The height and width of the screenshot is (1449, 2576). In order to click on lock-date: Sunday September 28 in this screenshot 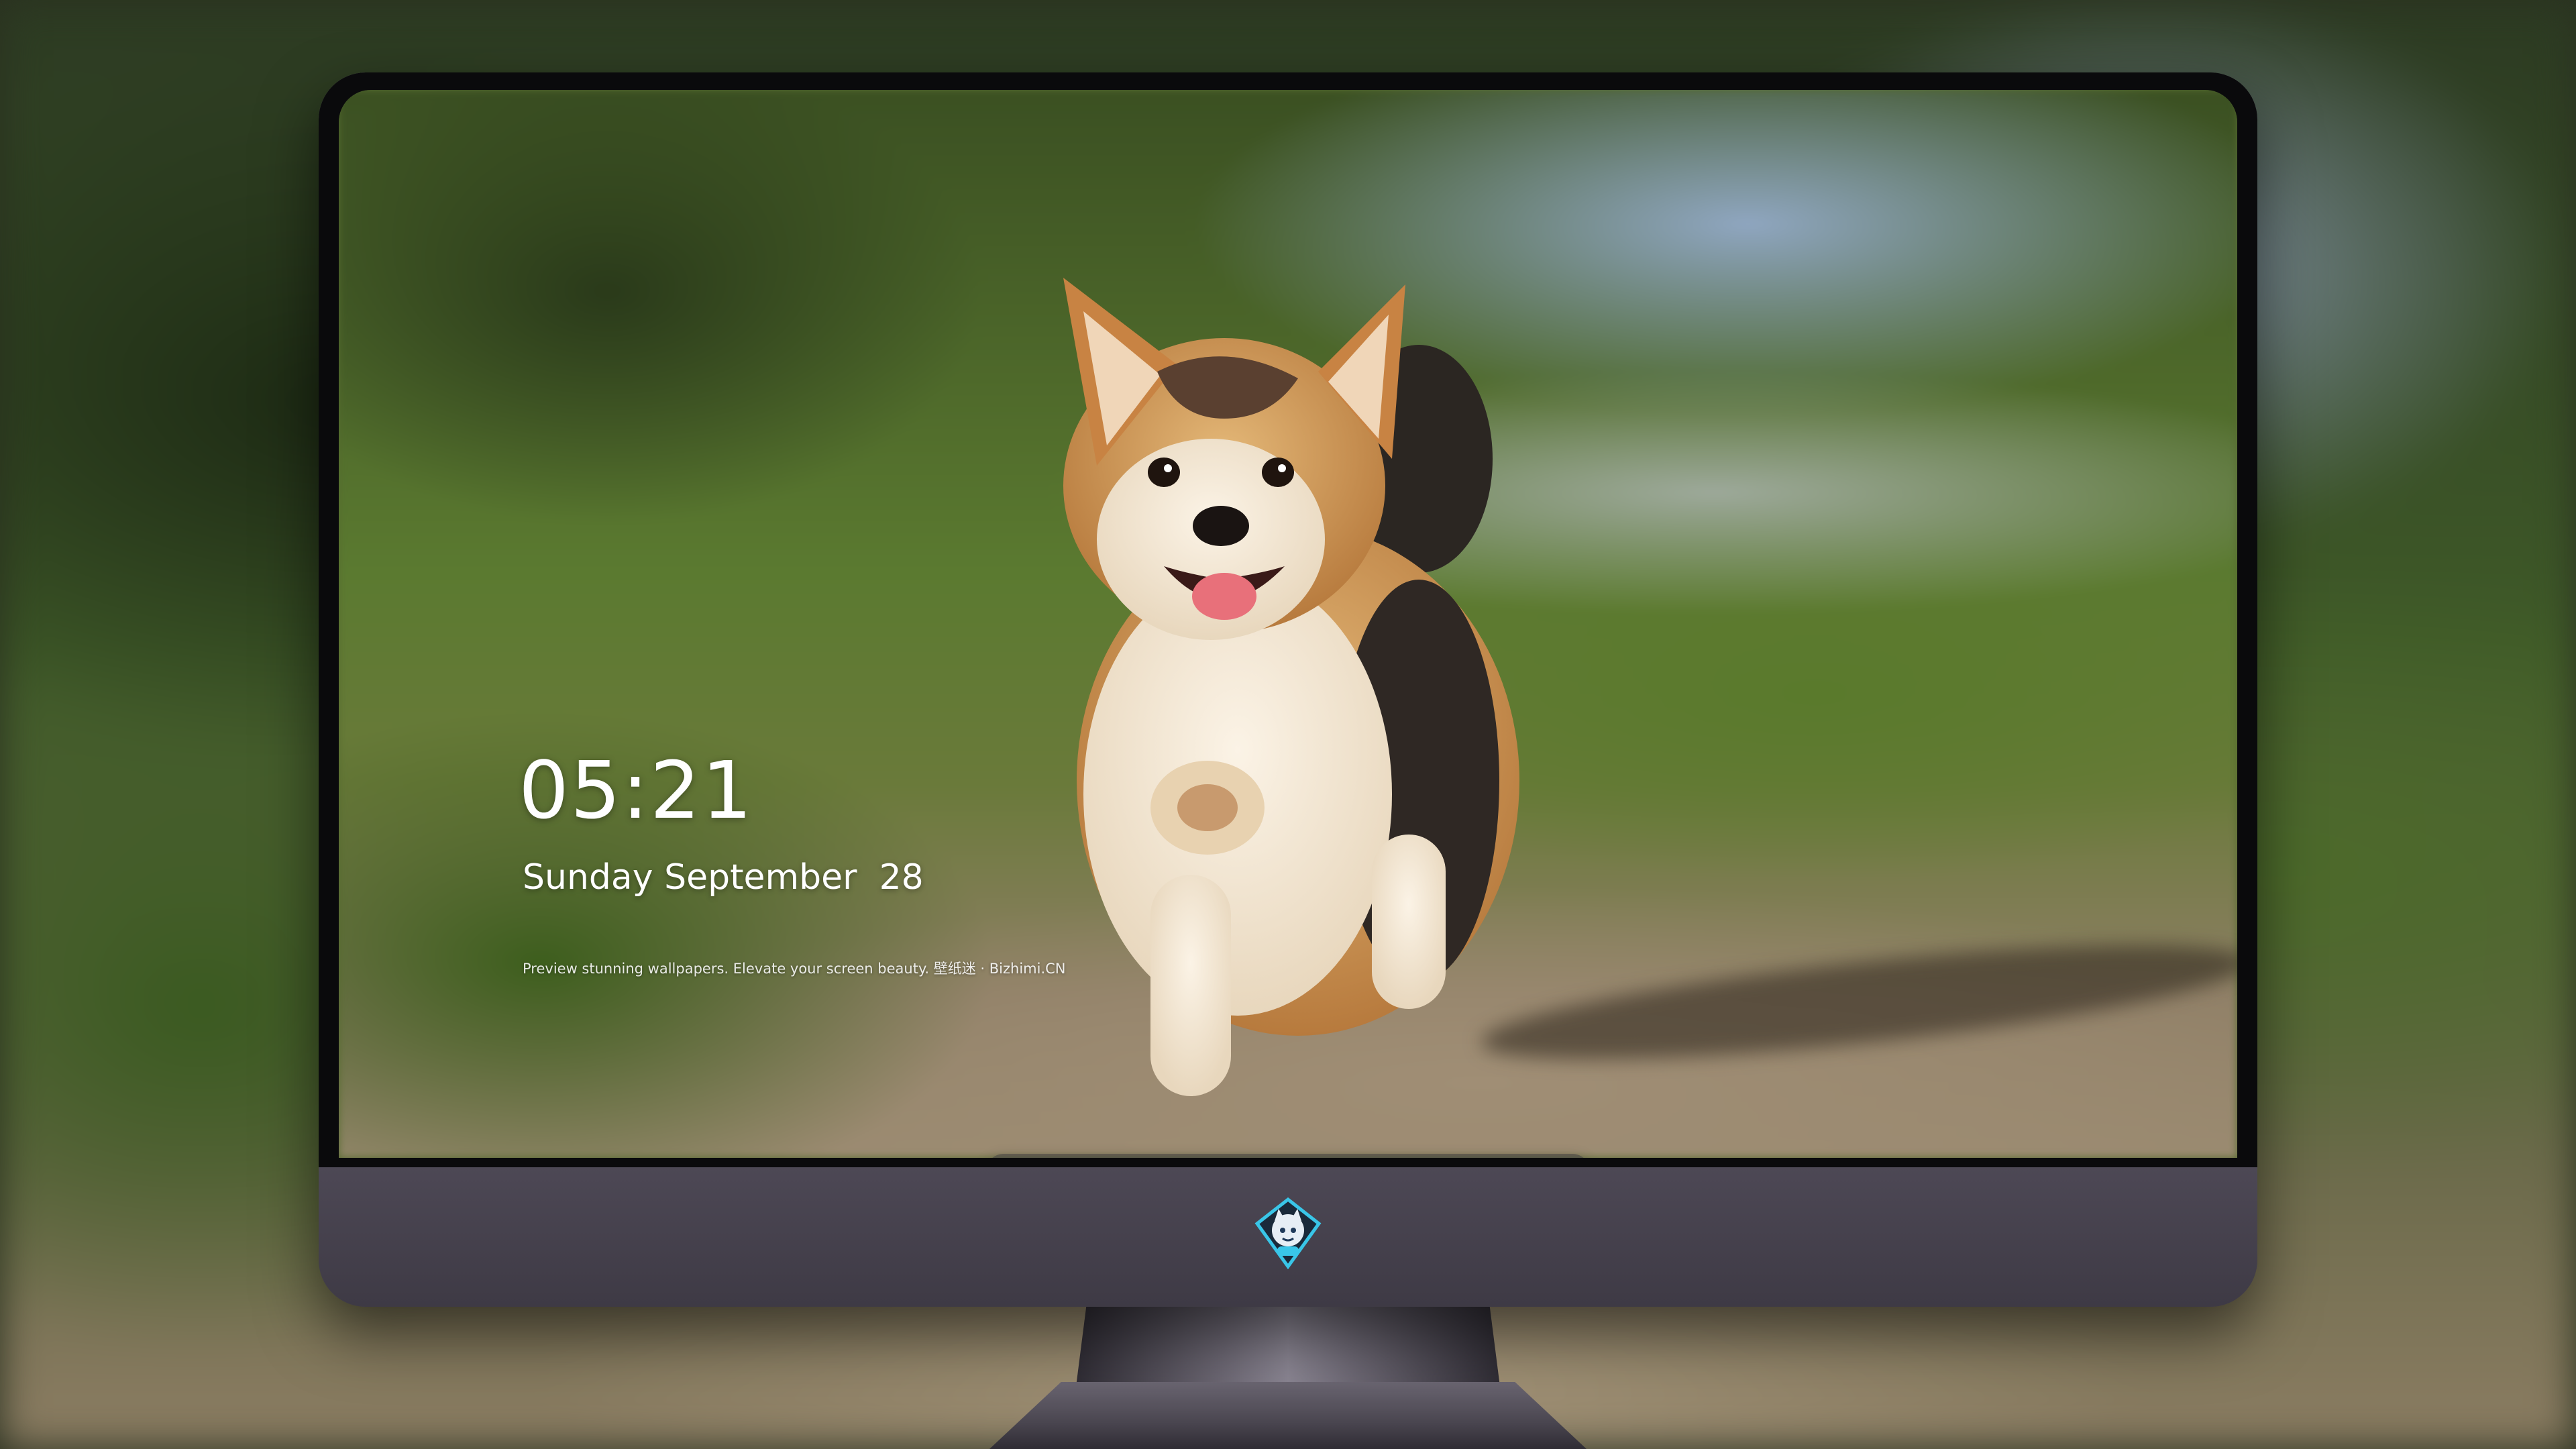, I will do `click(723, 877)`.